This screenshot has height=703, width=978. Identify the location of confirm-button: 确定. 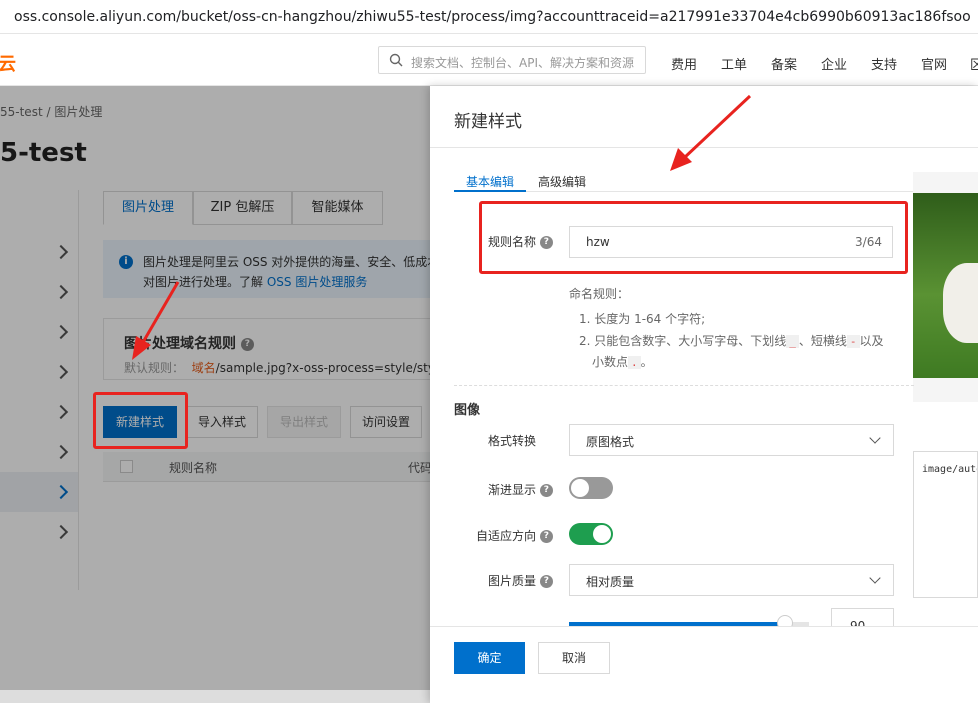
(489, 658).